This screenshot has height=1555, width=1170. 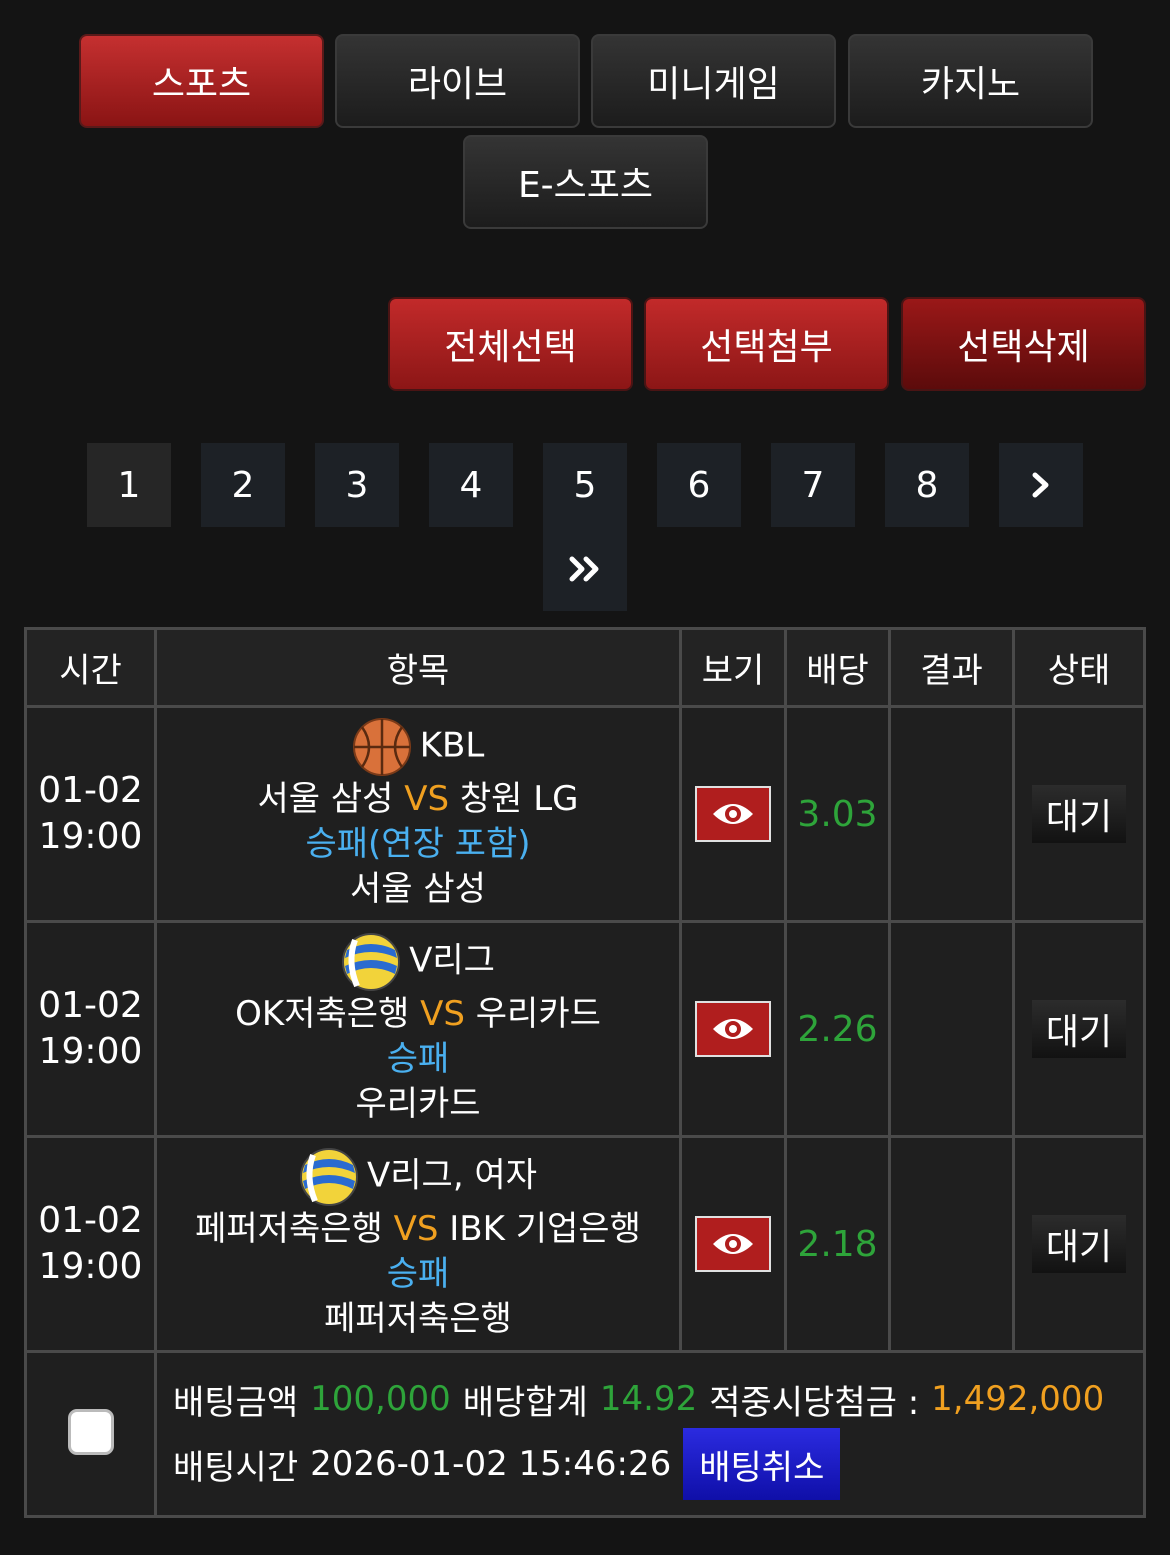 I want to click on page-3-button: 3, so click(x=357, y=485).